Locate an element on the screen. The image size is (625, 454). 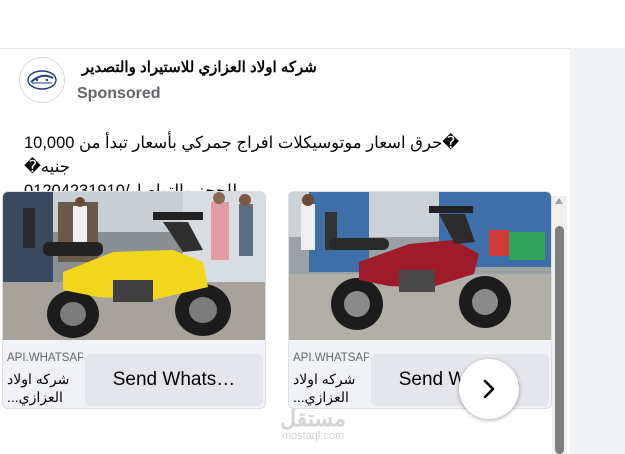
yellow-motorcycle-photo is located at coordinates (134, 266).